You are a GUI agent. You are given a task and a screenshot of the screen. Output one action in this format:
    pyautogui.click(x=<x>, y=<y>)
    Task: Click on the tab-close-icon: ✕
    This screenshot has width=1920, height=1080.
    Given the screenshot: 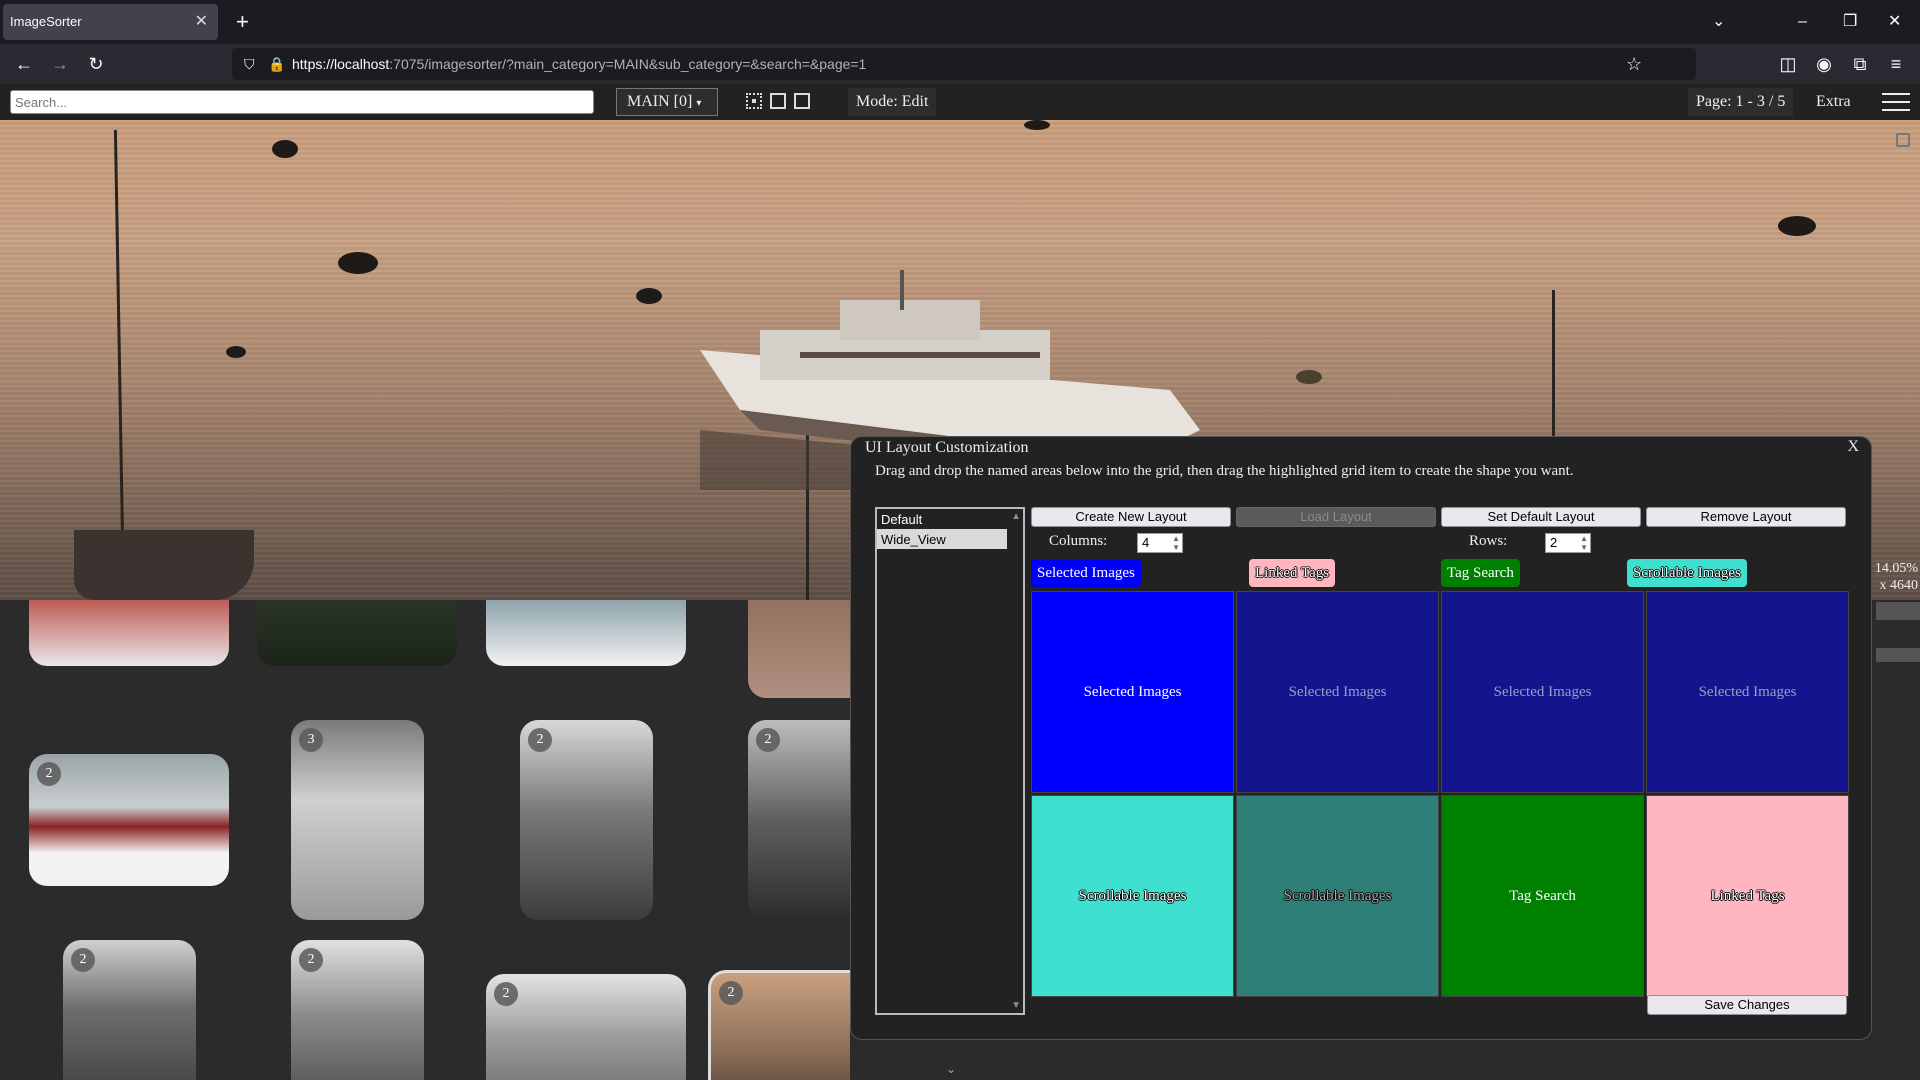 What is the action you would take?
    pyautogui.click(x=201, y=22)
    